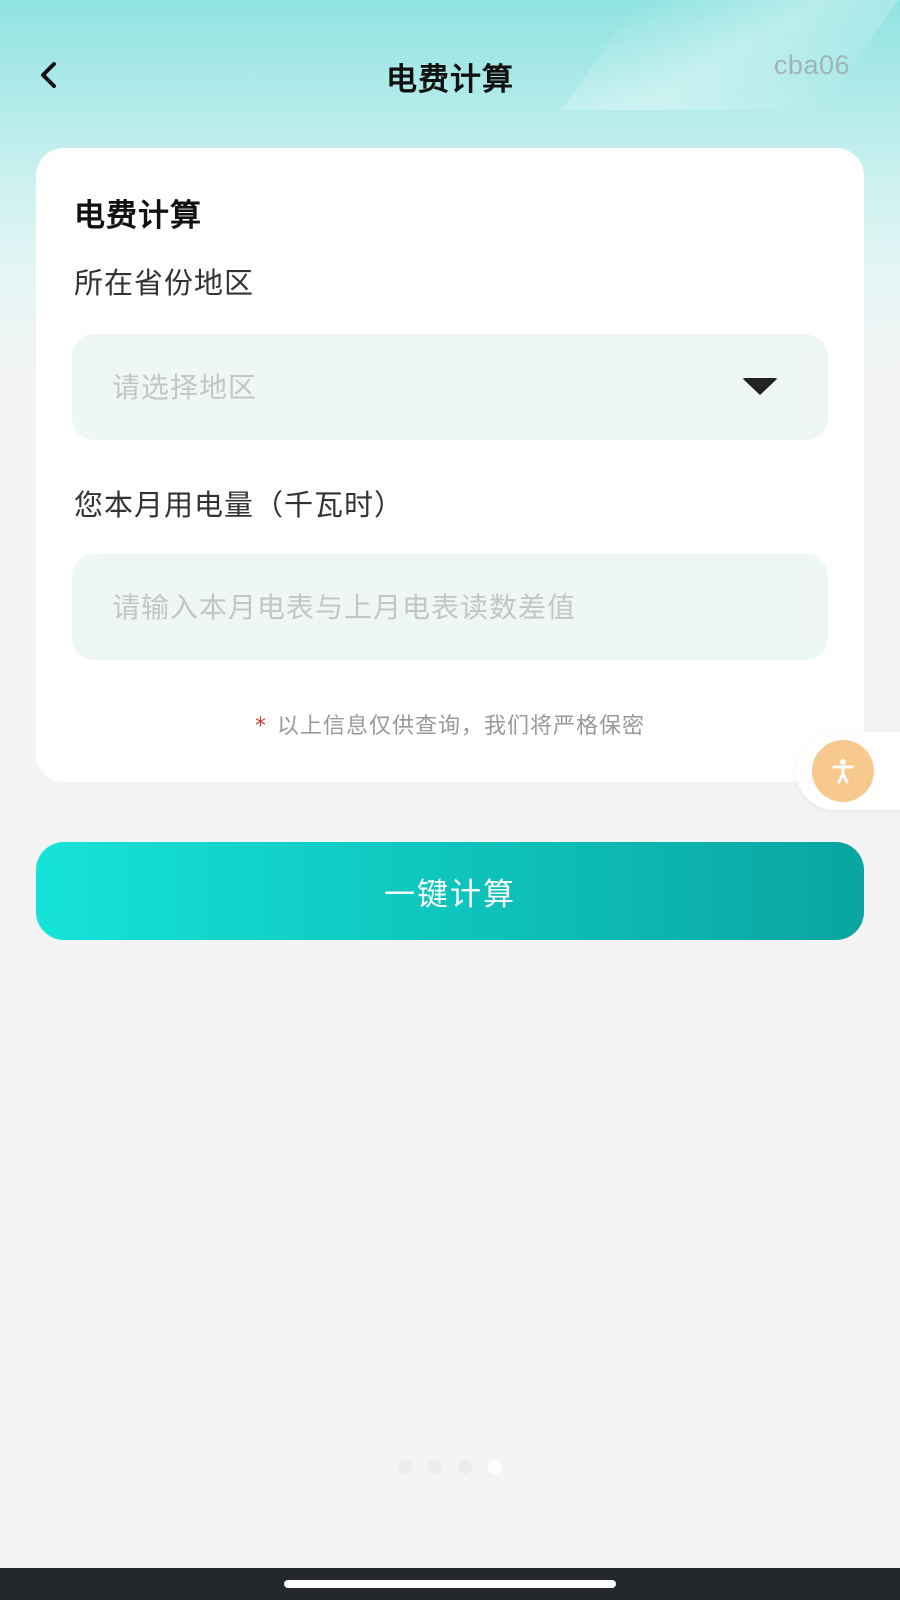  Describe the element at coordinates (495, 1467) in the screenshot. I see `page-dot-active` at that location.